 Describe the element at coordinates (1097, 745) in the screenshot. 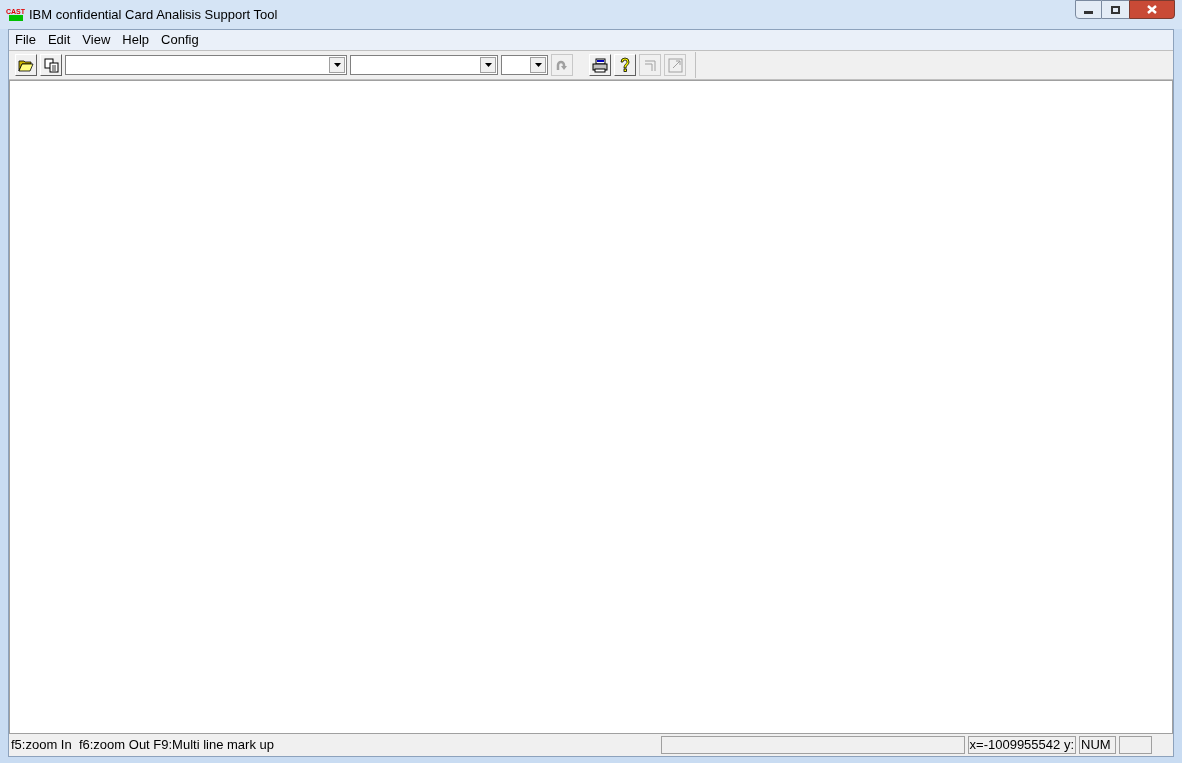

I see `num-lock-indicator: NUM` at that location.